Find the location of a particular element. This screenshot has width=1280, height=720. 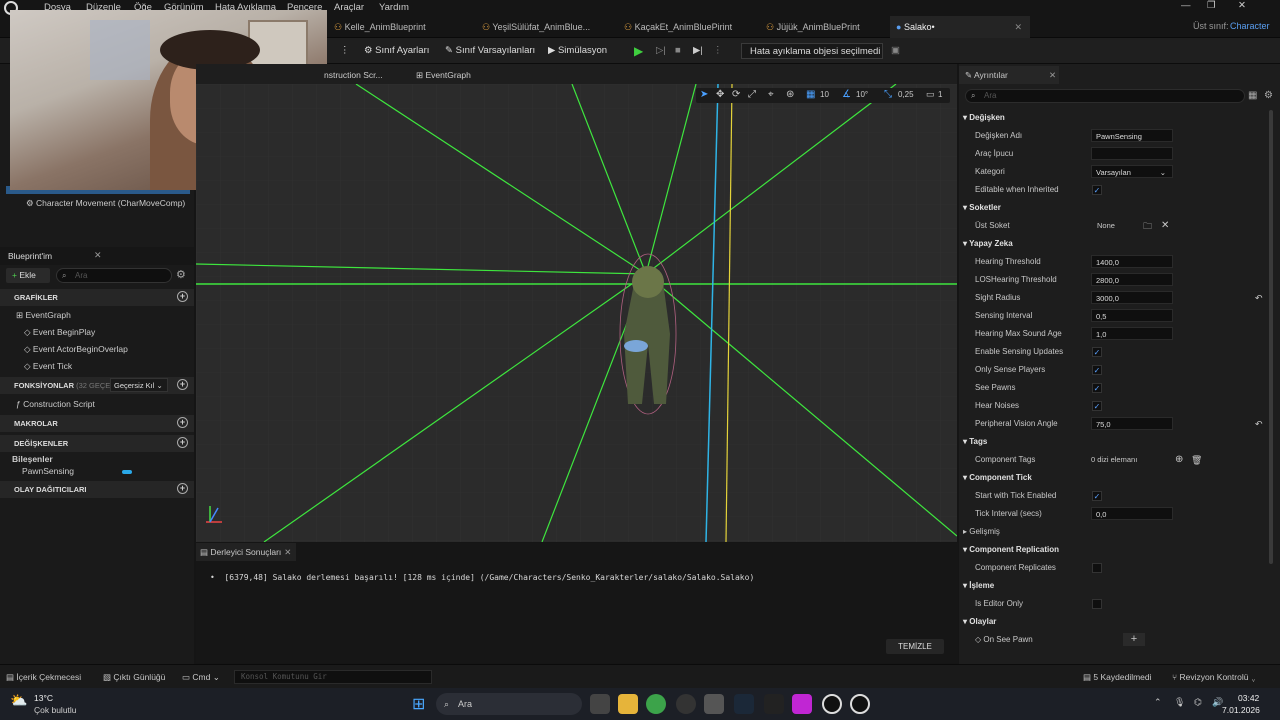

details-search-input: ⌕ Ara is located at coordinates (1105, 96).